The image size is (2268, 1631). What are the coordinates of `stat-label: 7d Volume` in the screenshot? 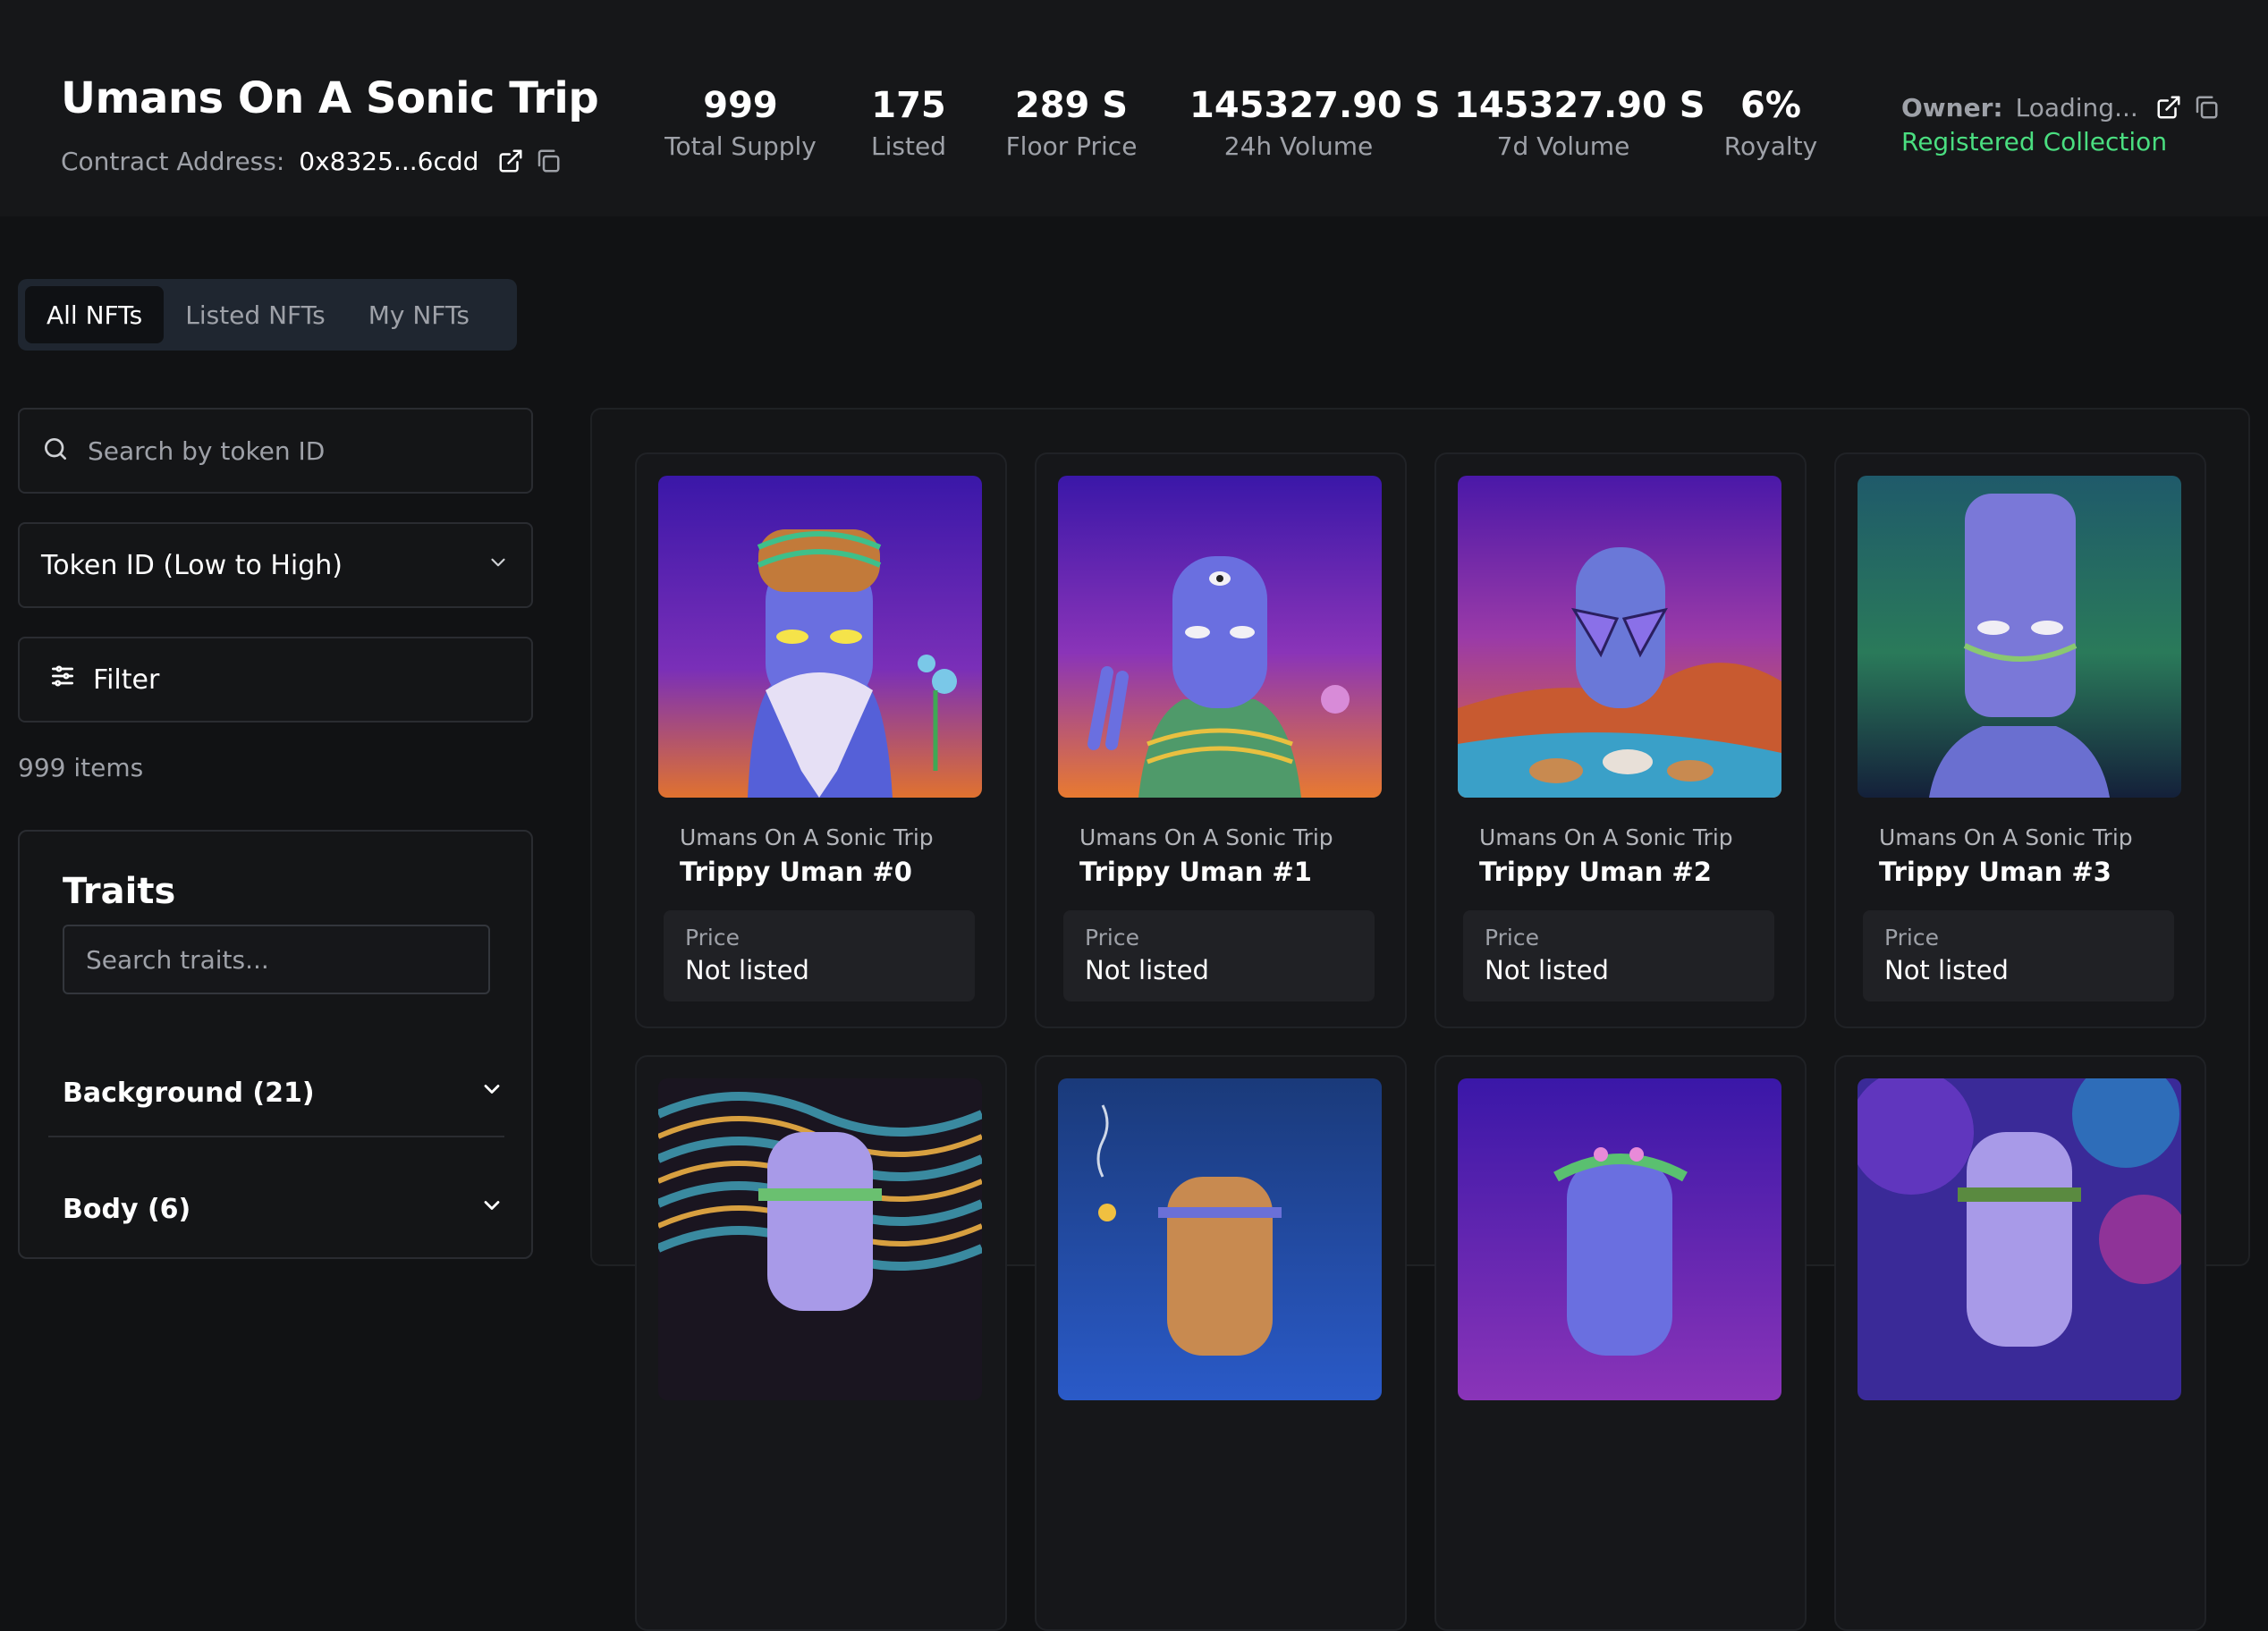 It's located at (1563, 146).